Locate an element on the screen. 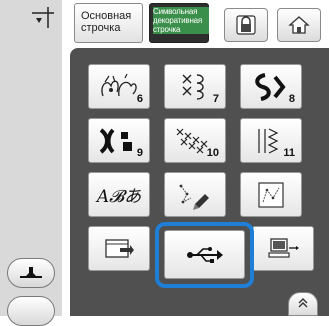  custom-stitch-pen-icon is located at coordinates (194, 197).